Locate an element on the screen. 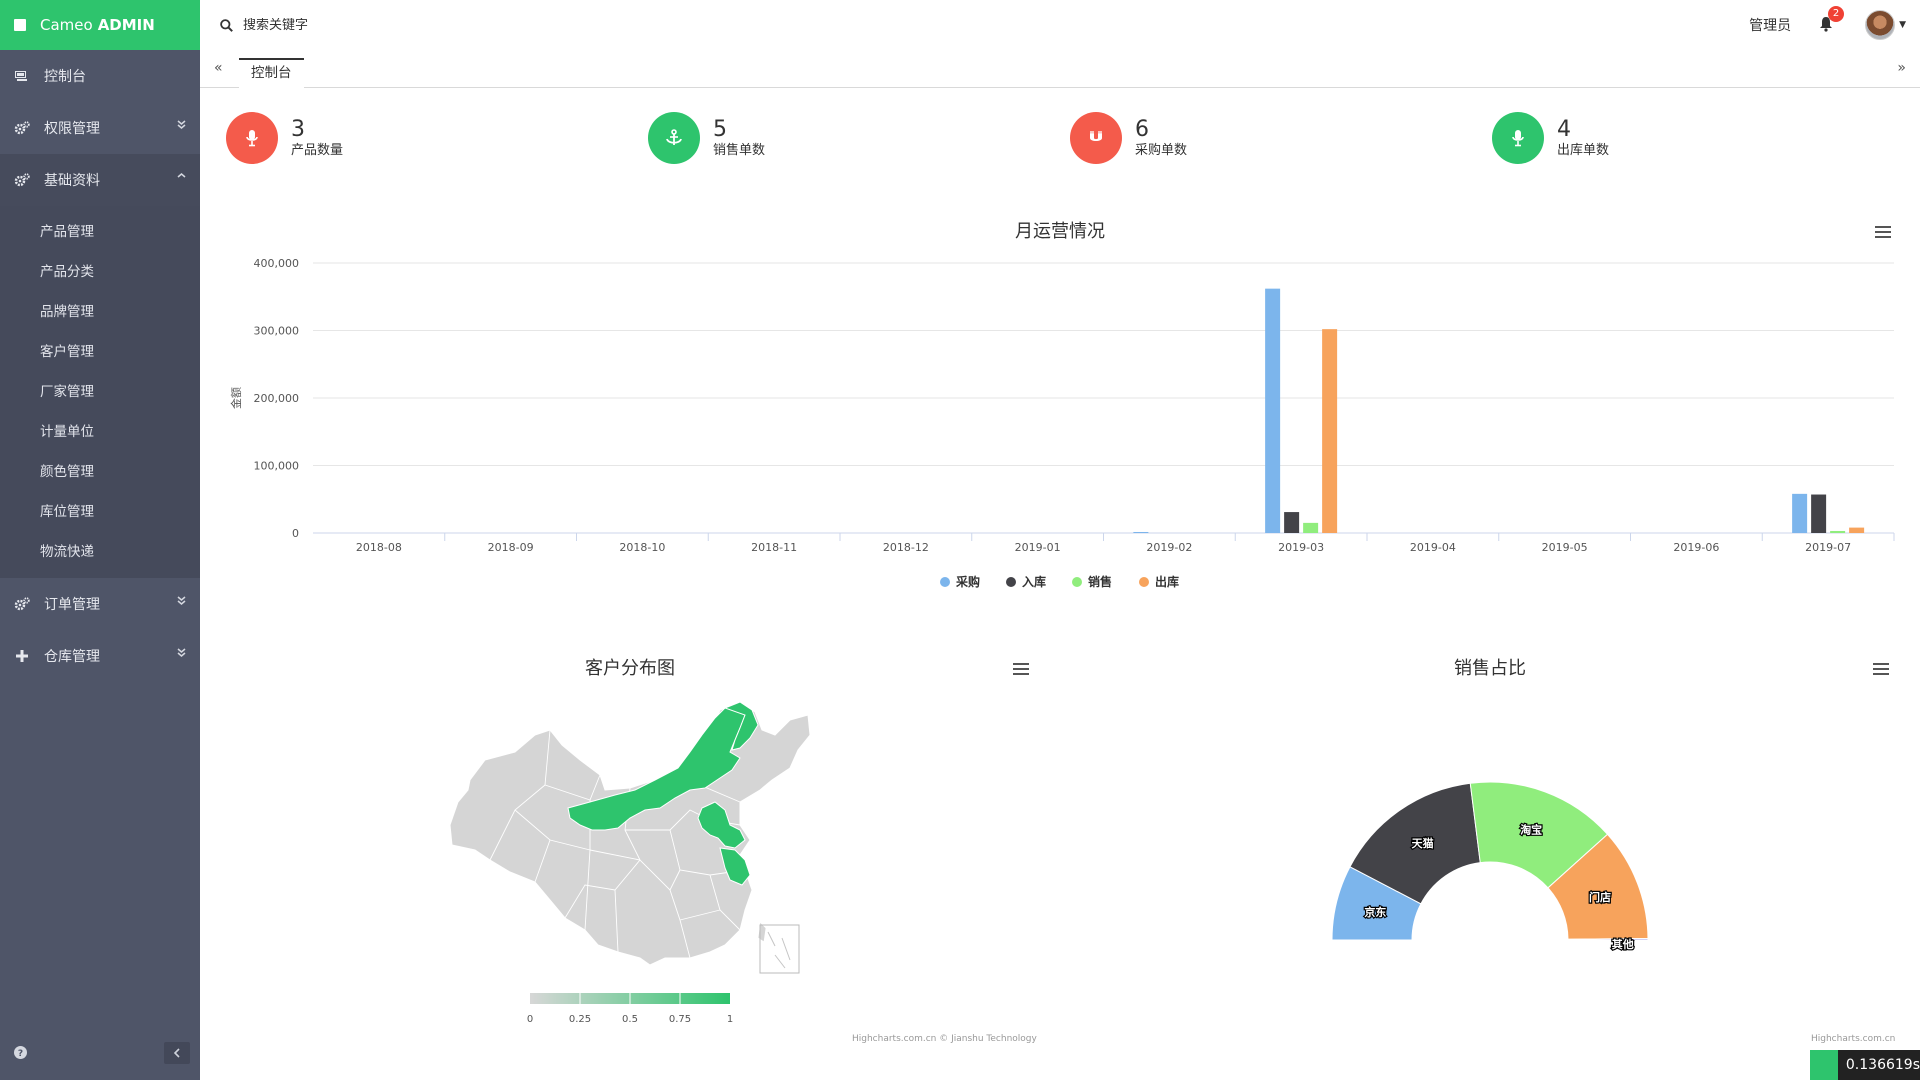 Image resolution: width=1920 pixels, height=1080 pixels. search-input is located at coordinates (393, 25).